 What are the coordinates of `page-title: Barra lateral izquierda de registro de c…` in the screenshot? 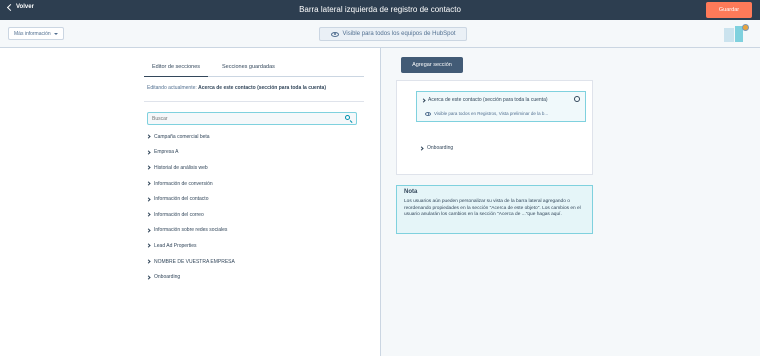 It's located at (380, 9).